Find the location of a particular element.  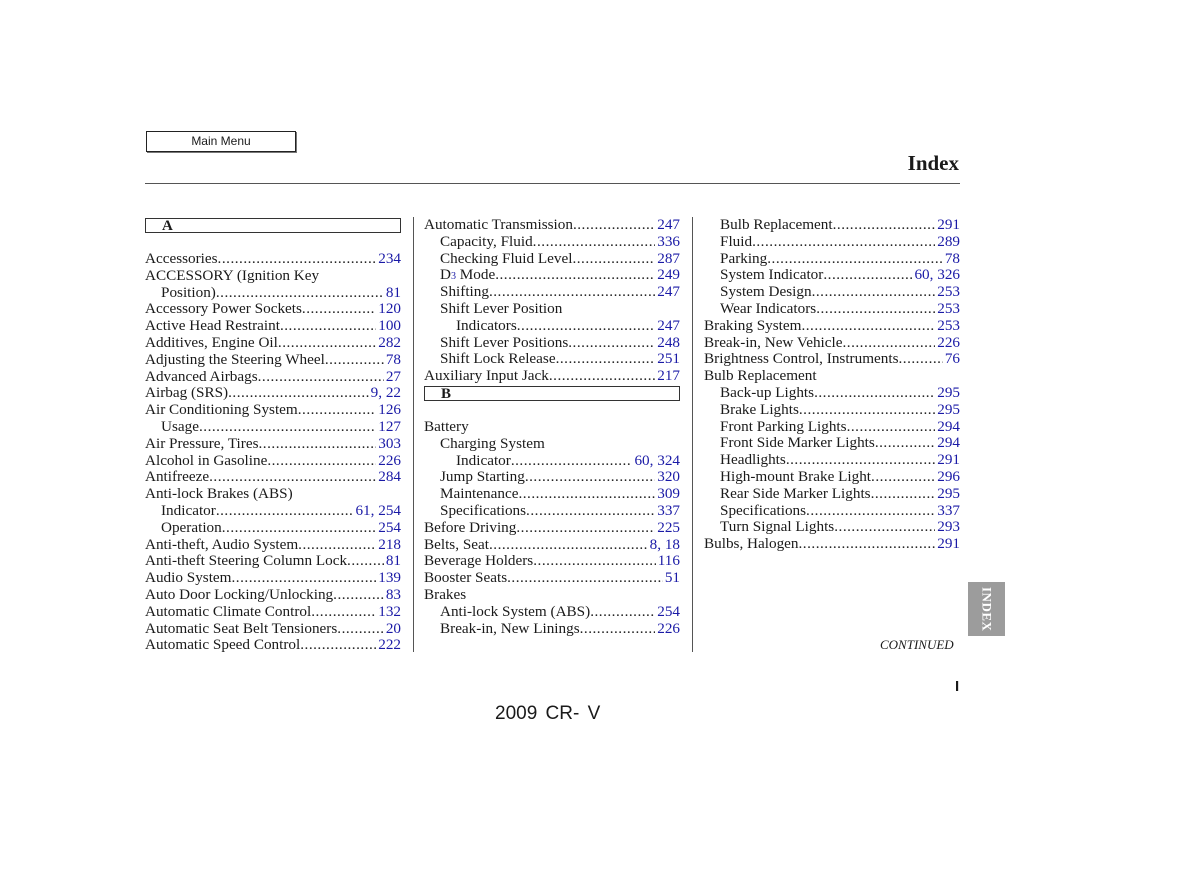

page-link: 60, 326 is located at coordinates (936, 275).